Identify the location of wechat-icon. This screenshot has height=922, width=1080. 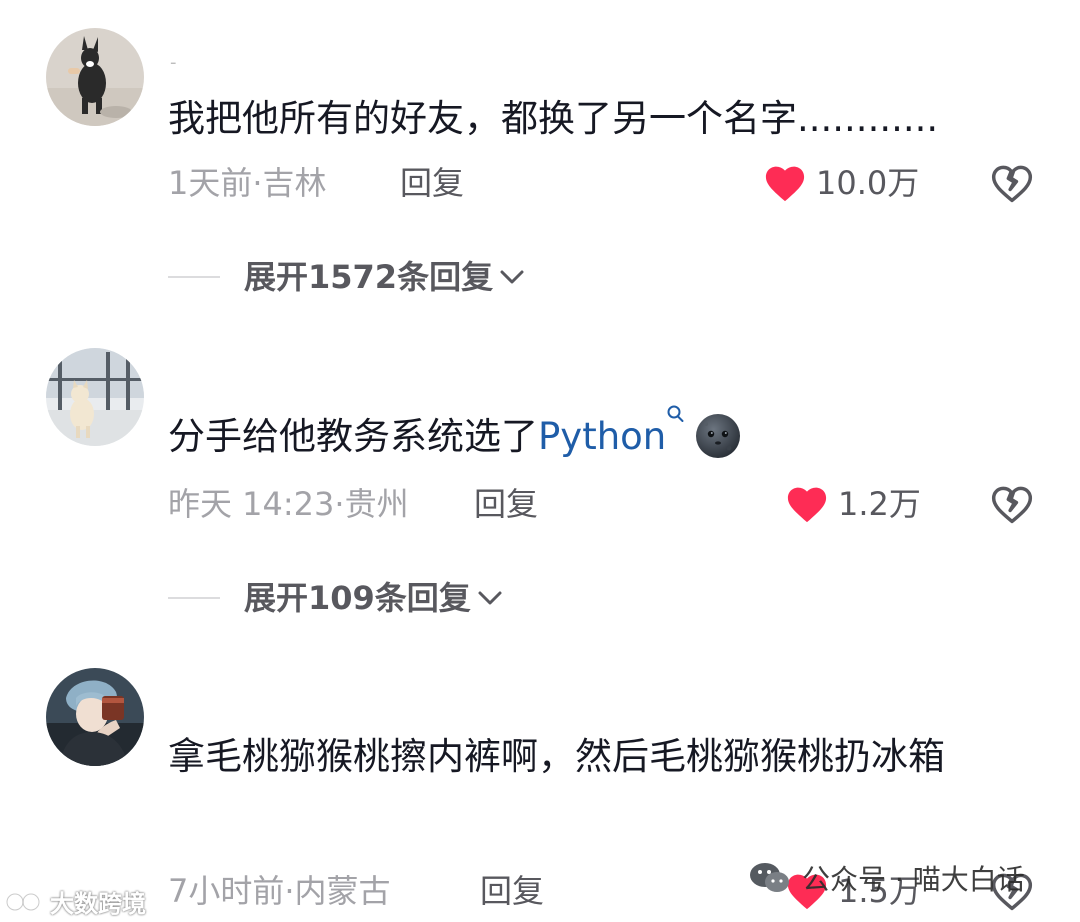
(769, 877).